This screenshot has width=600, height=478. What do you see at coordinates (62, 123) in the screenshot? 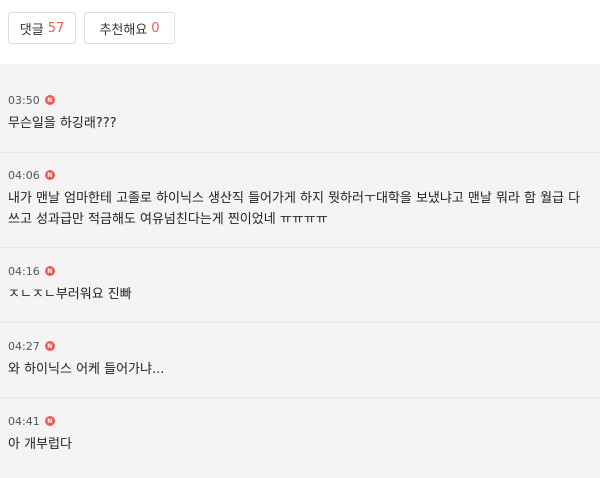
I see `comment-text: 무슨일을 하깅래???` at bounding box center [62, 123].